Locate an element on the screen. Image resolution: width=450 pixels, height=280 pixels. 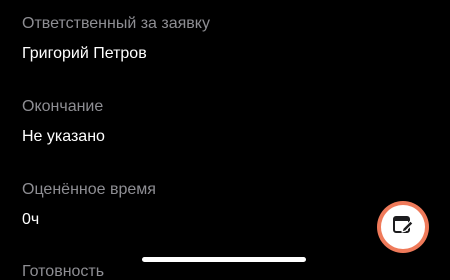
edit-note-icon is located at coordinates (403, 227).